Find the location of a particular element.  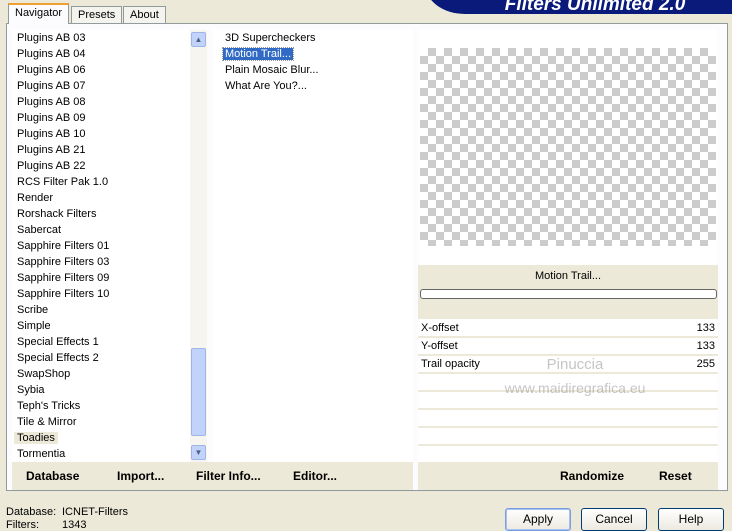

param-label: X-offset is located at coordinates (440, 328).